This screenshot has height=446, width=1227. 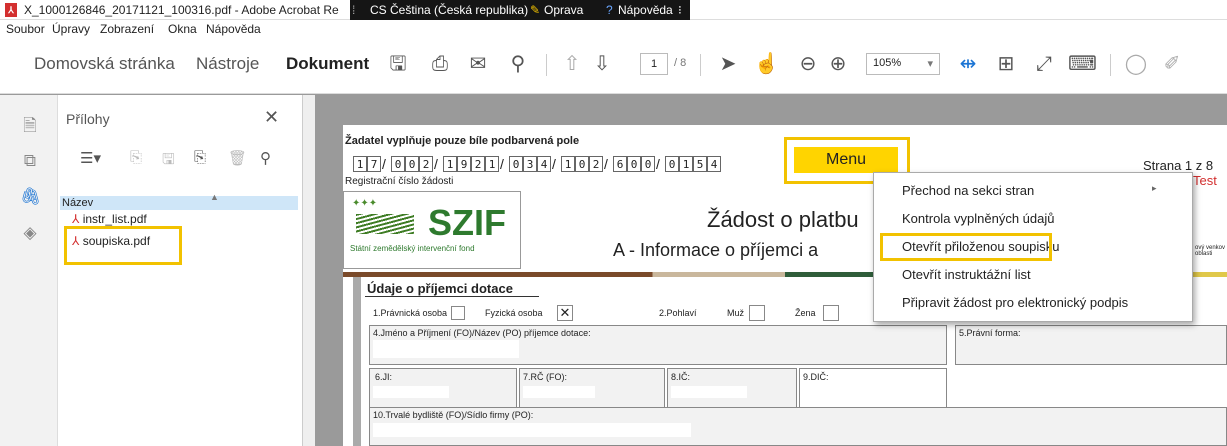 What do you see at coordinates (271, 117) in the screenshot?
I see `close-icon: ✕` at bounding box center [271, 117].